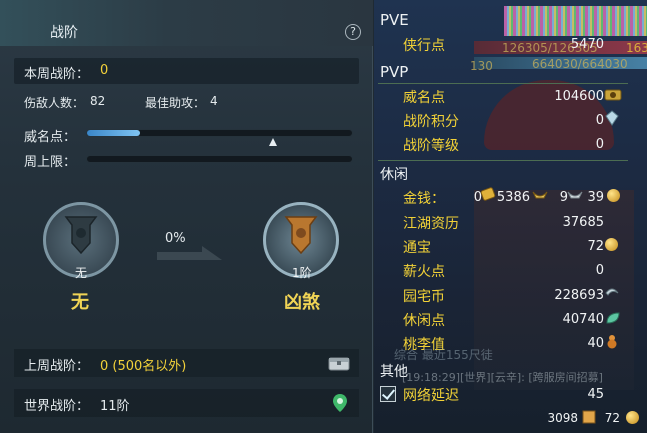  What do you see at coordinates (339, 363) in the screenshot?
I see `chest-icon` at bounding box center [339, 363].